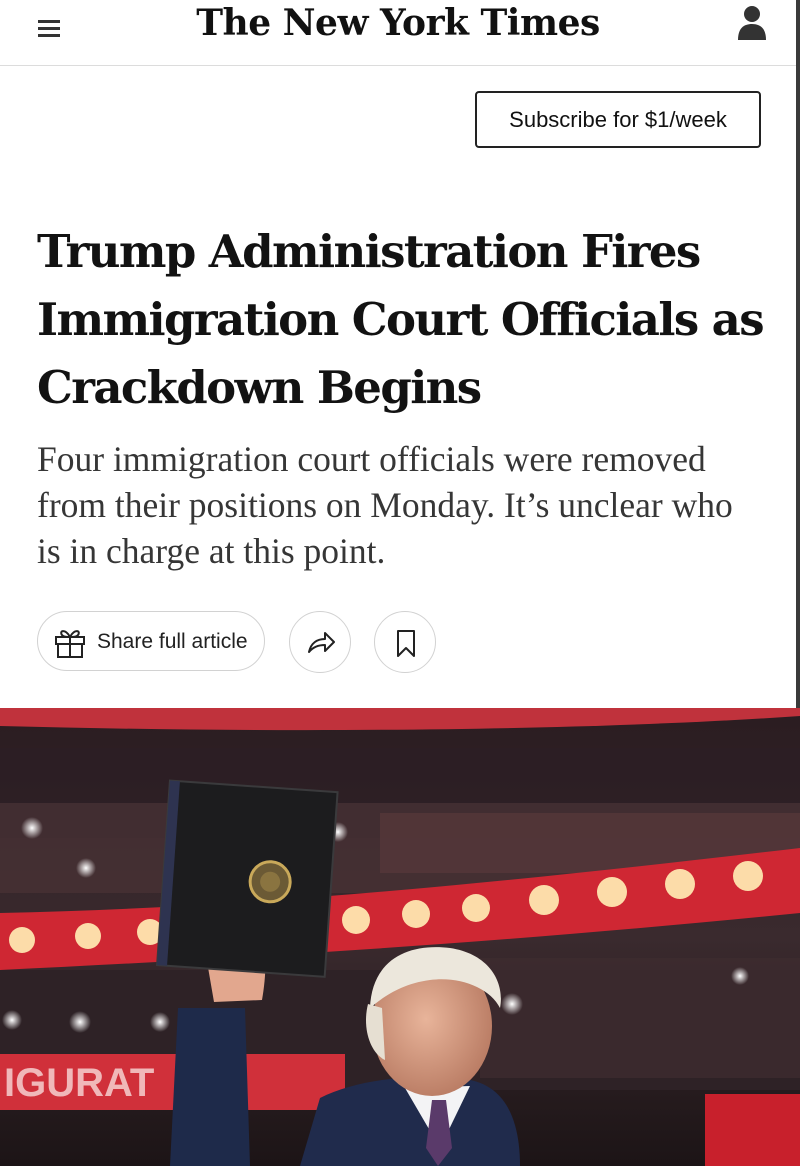 Image resolution: width=800 pixels, height=1166 pixels. I want to click on share-full-article-button: Share full article, so click(151, 641).